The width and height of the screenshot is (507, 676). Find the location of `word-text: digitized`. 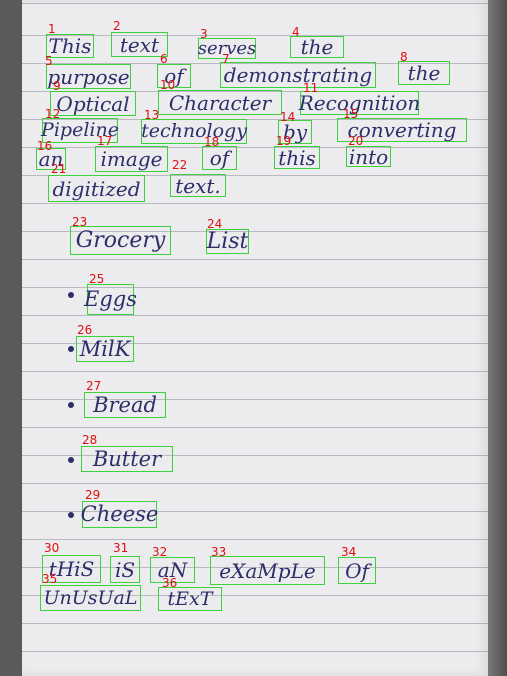

word-text: digitized is located at coordinates (96, 188).